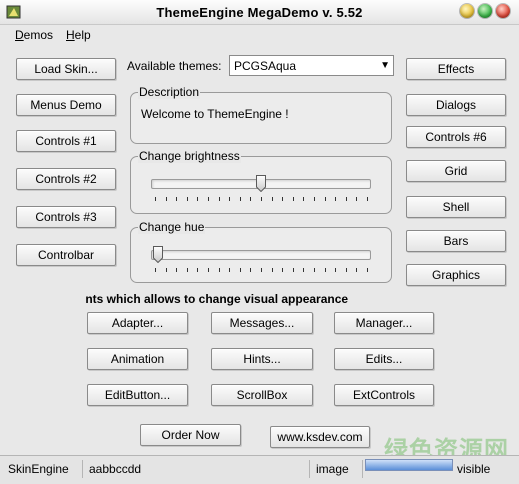 The width and height of the screenshot is (519, 484). Describe the element at coordinates (66, 255) in the screenshot. I see `controlbar-button: Controlbar` at that location.